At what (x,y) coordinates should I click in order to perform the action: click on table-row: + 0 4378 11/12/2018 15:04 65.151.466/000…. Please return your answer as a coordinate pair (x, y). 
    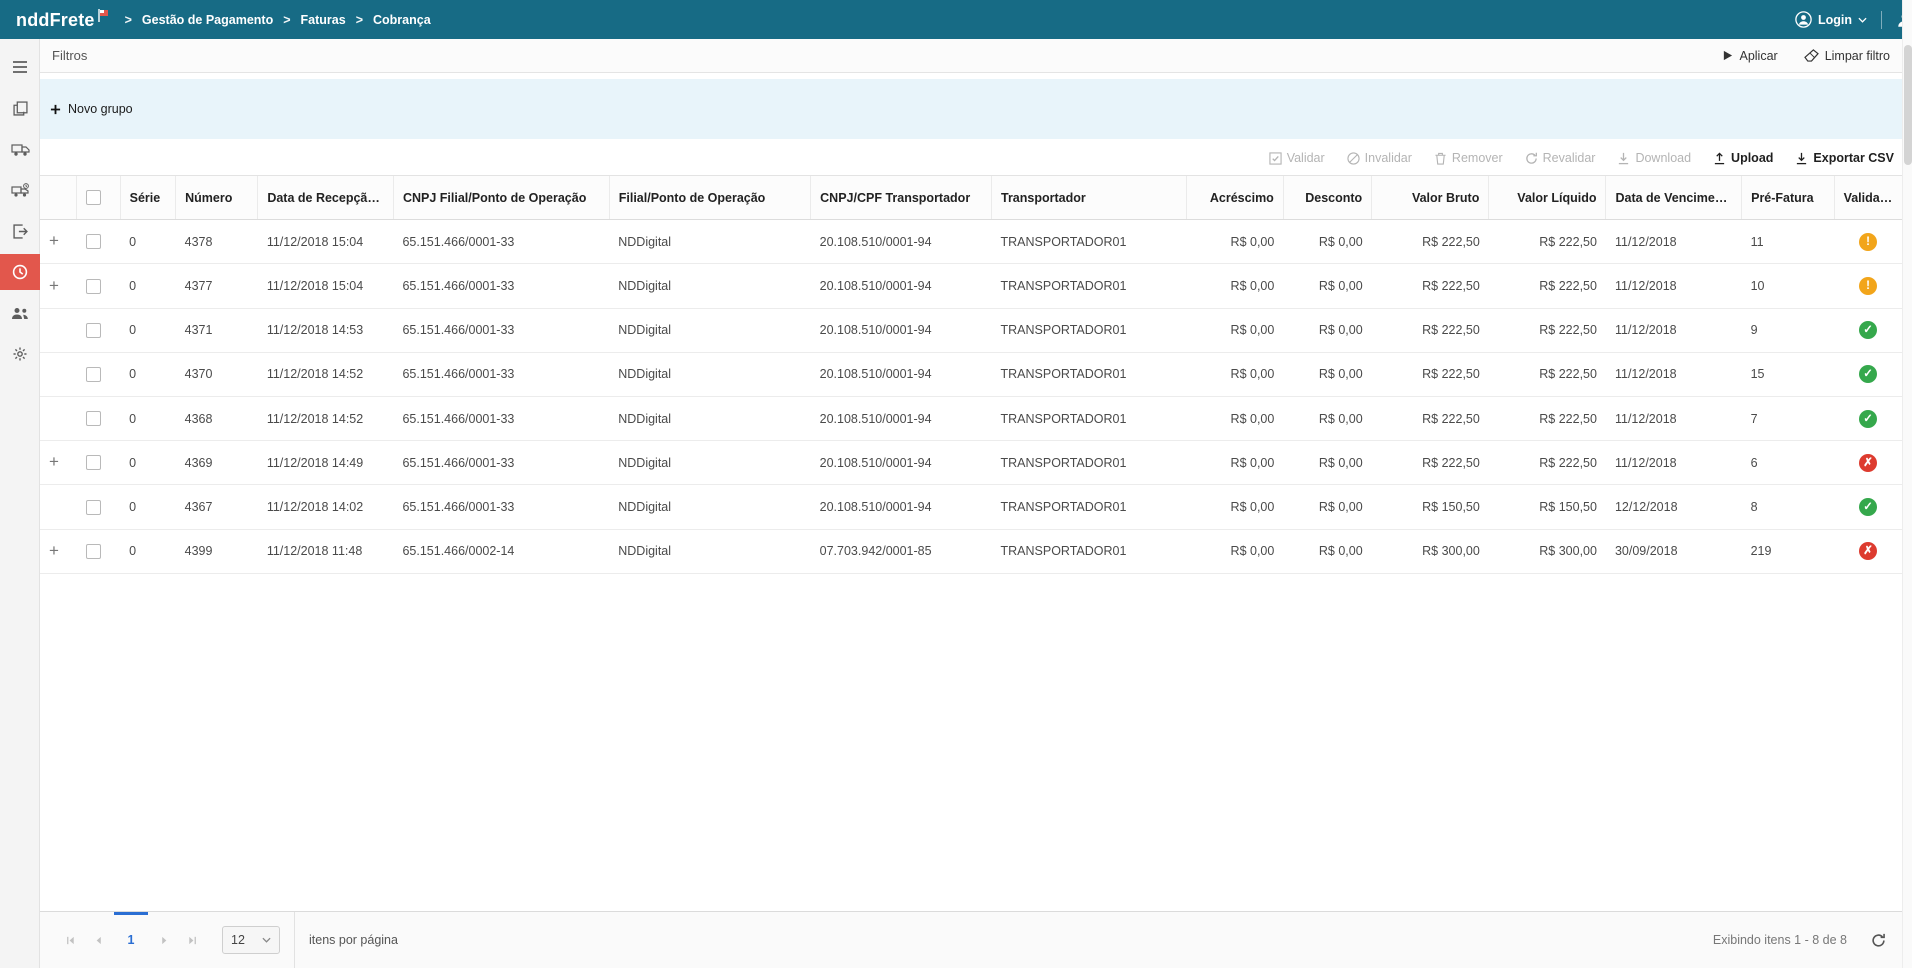
    Looking at the image, I should click on (971, 242).